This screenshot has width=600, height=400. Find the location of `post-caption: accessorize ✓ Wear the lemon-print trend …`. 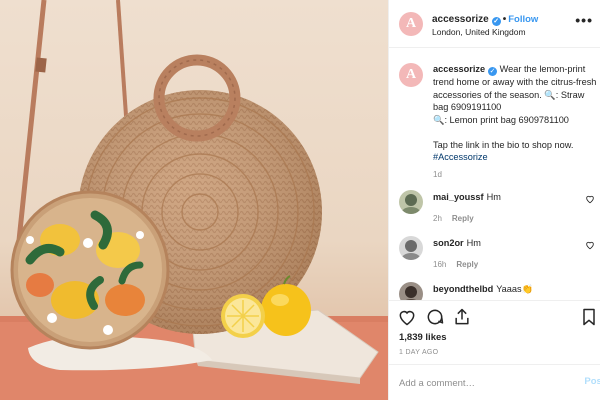

post-caption: accessorize ✓ Wear the lemon-print trend … is located at coordinates (515, 113).